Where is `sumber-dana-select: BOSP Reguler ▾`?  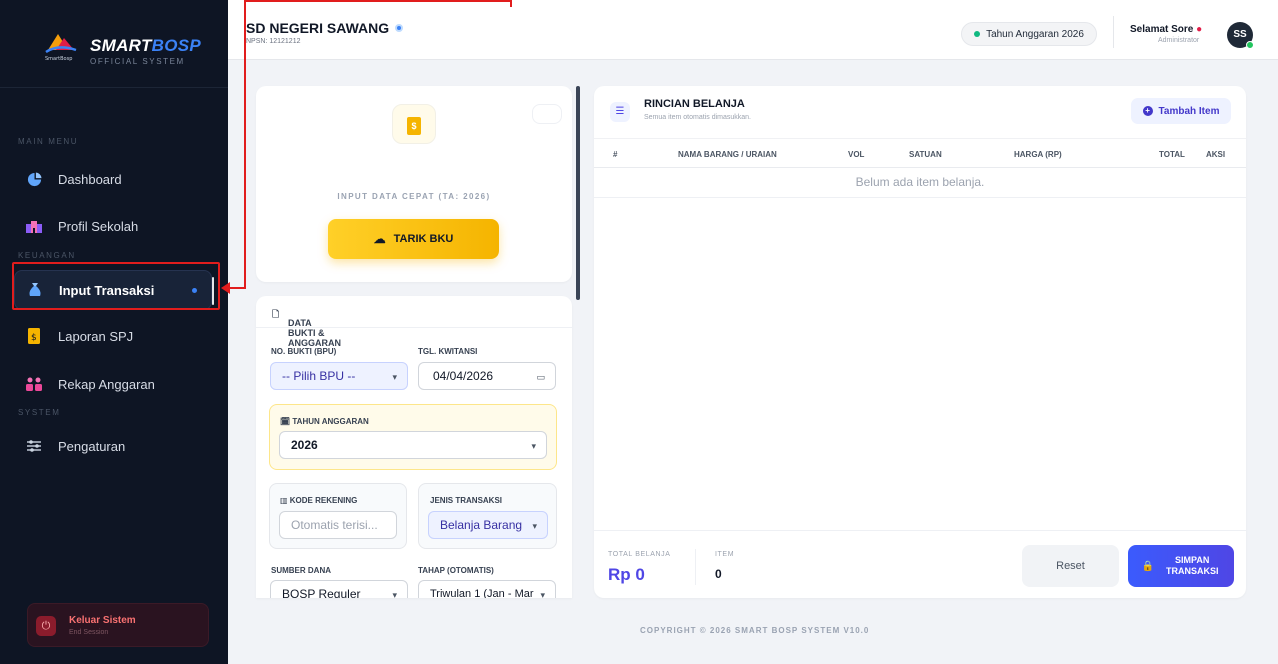
sumber-dana-select: BOSP Reguler ▾ is located at coordinates (339, 589).